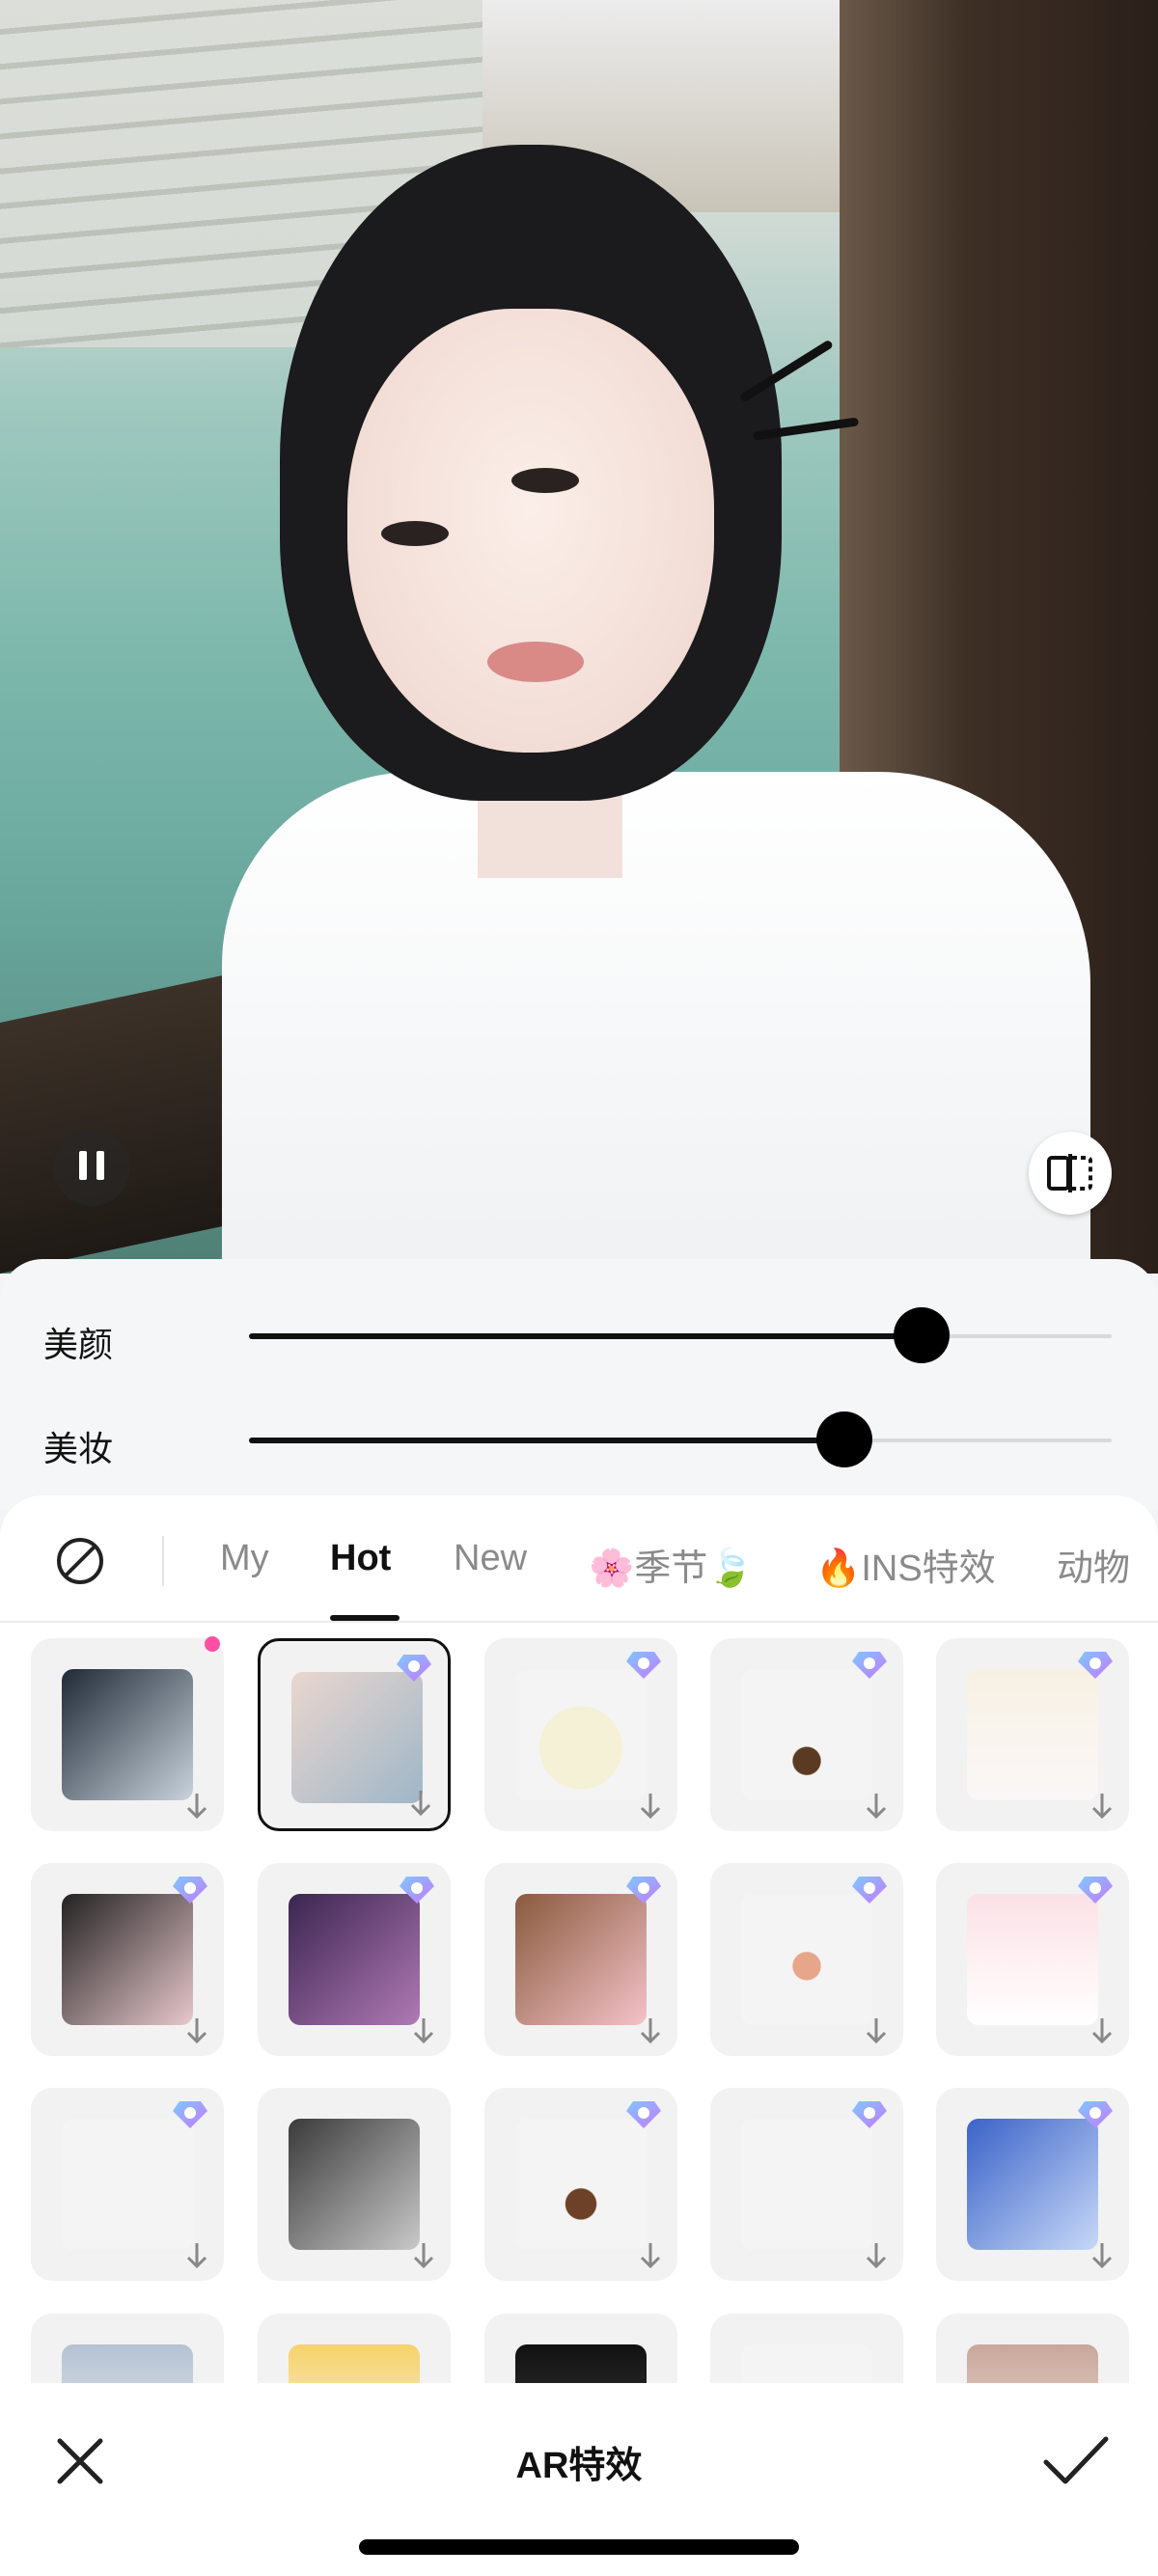 Image resolution: width=1158 pixels, height=2576 pixels. I want to click on right-eye, so click(545, 481).